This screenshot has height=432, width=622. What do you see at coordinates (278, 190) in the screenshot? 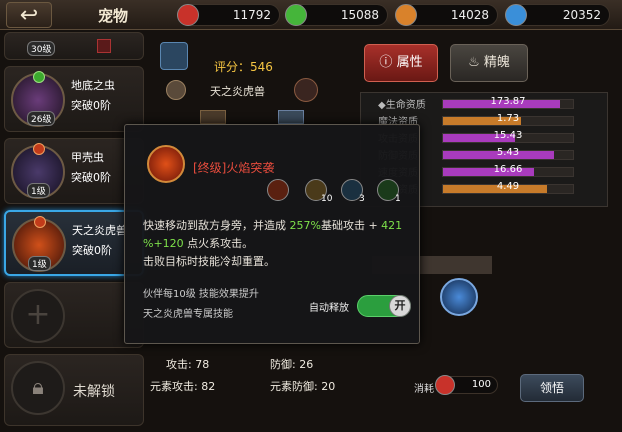
I see `fire-type-icon` at bounding box center [278, 190].